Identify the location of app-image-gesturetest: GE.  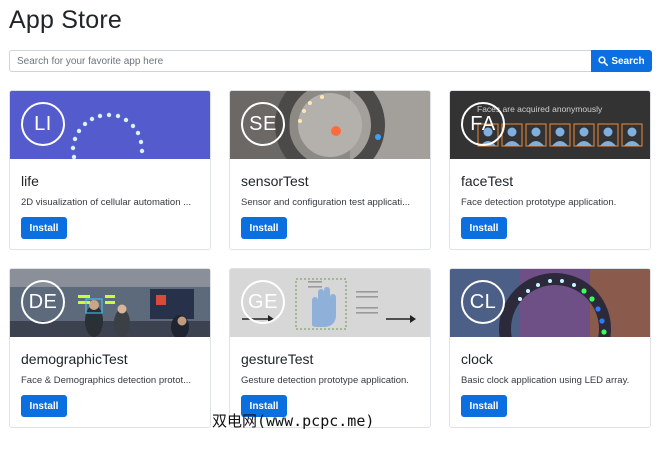
(330, 303).